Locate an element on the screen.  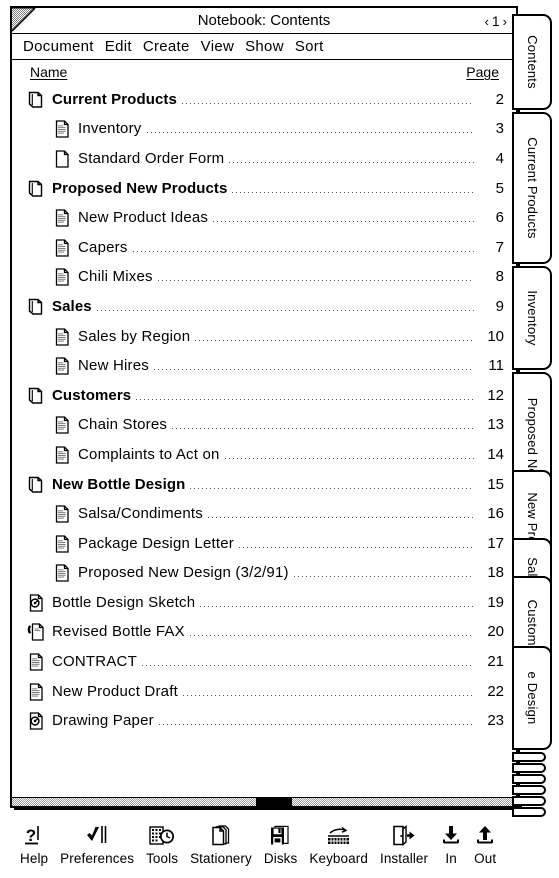
contents-row: New Hires 11 is located at coordinates (264, 366).